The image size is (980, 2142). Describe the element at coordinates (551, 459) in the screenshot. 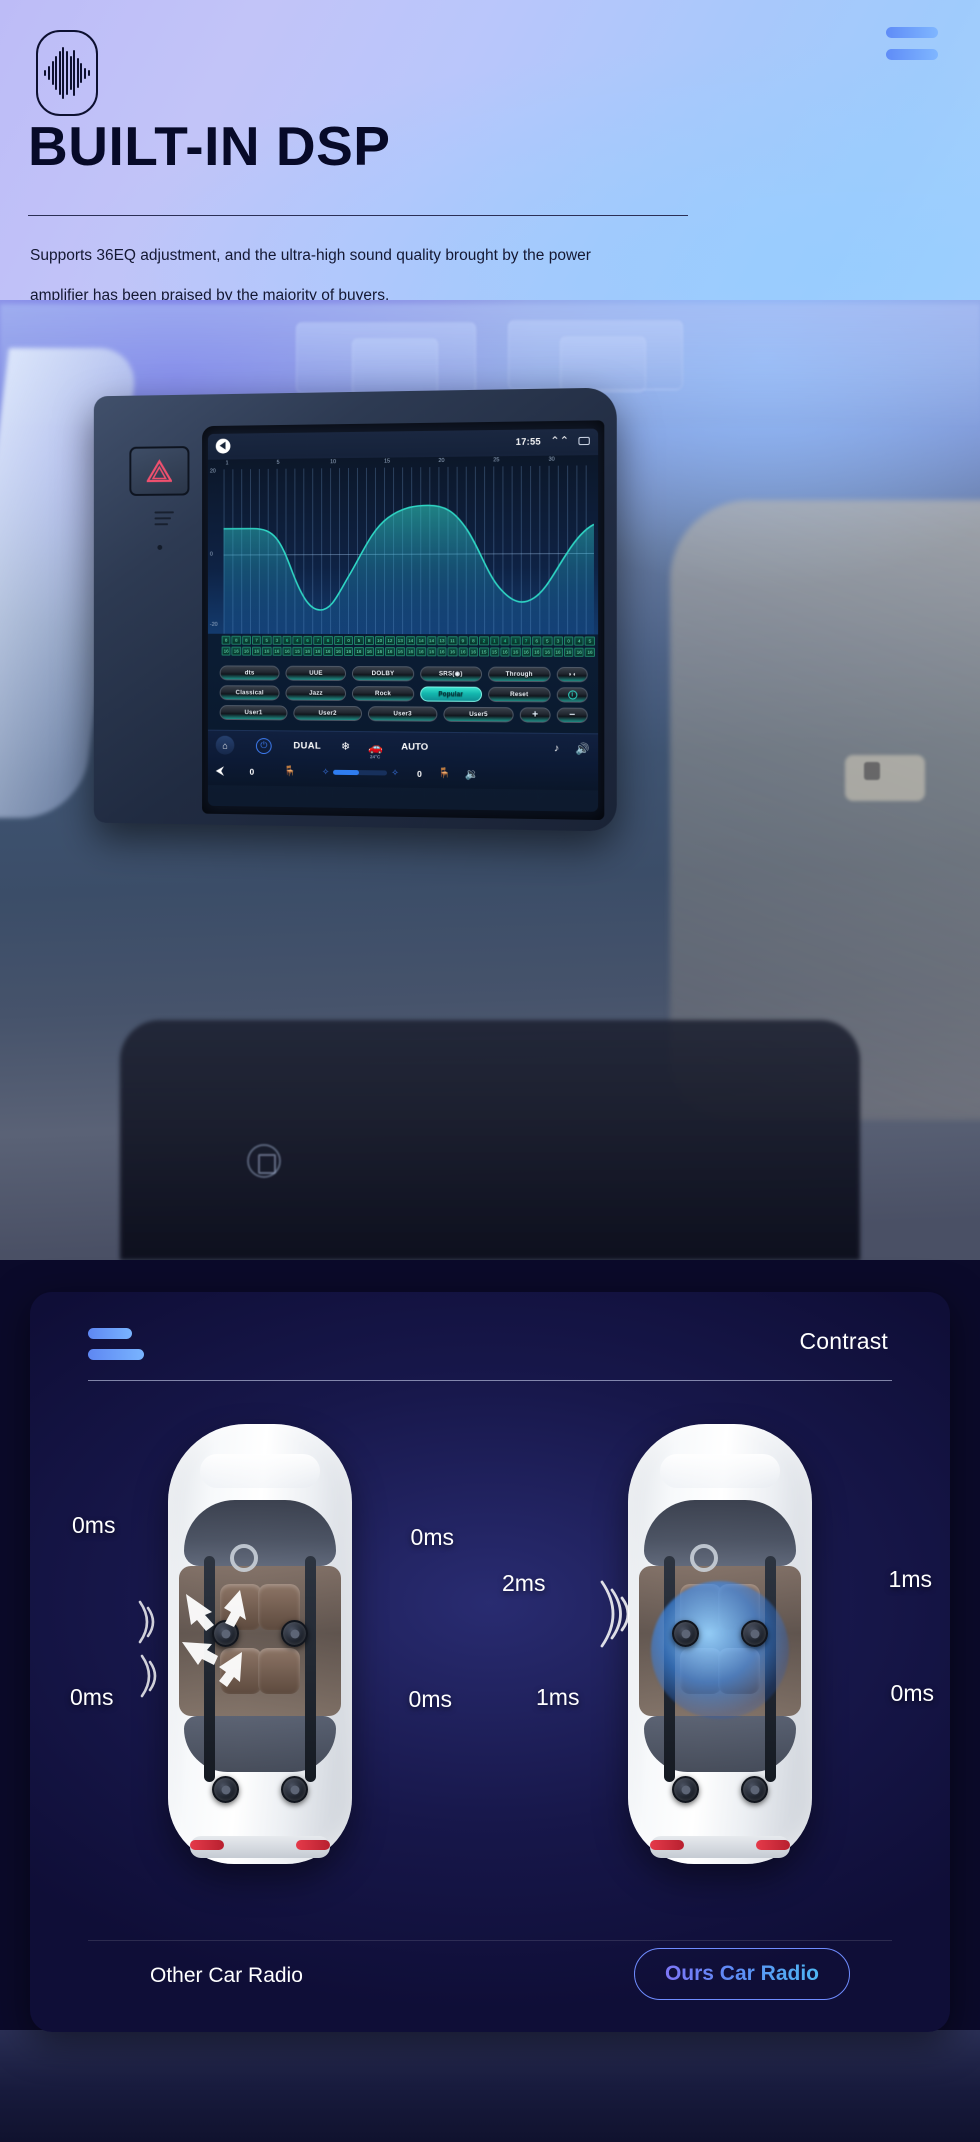

I see `eq-x-30: 30` at that location.